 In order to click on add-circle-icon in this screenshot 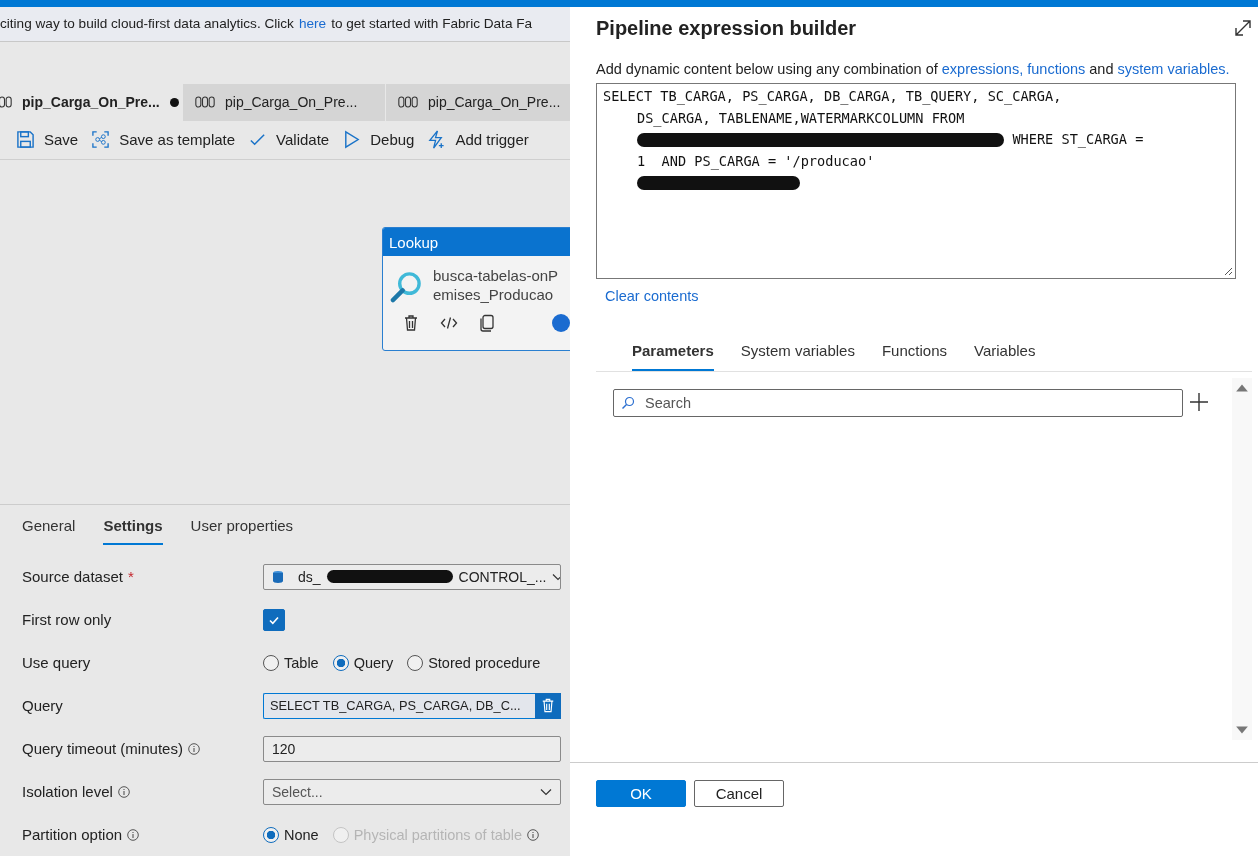, I will do `click(561, 322)`.